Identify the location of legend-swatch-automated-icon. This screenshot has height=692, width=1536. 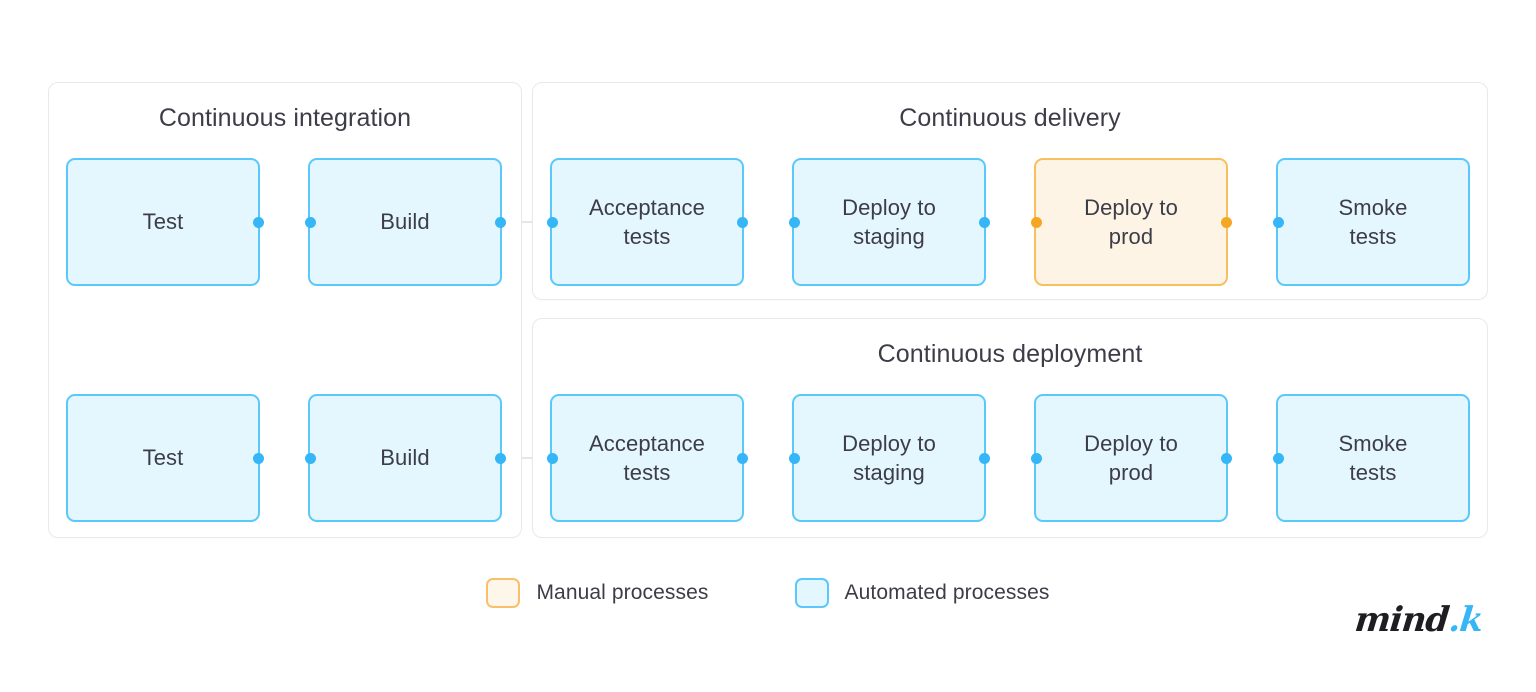
(811, 593).